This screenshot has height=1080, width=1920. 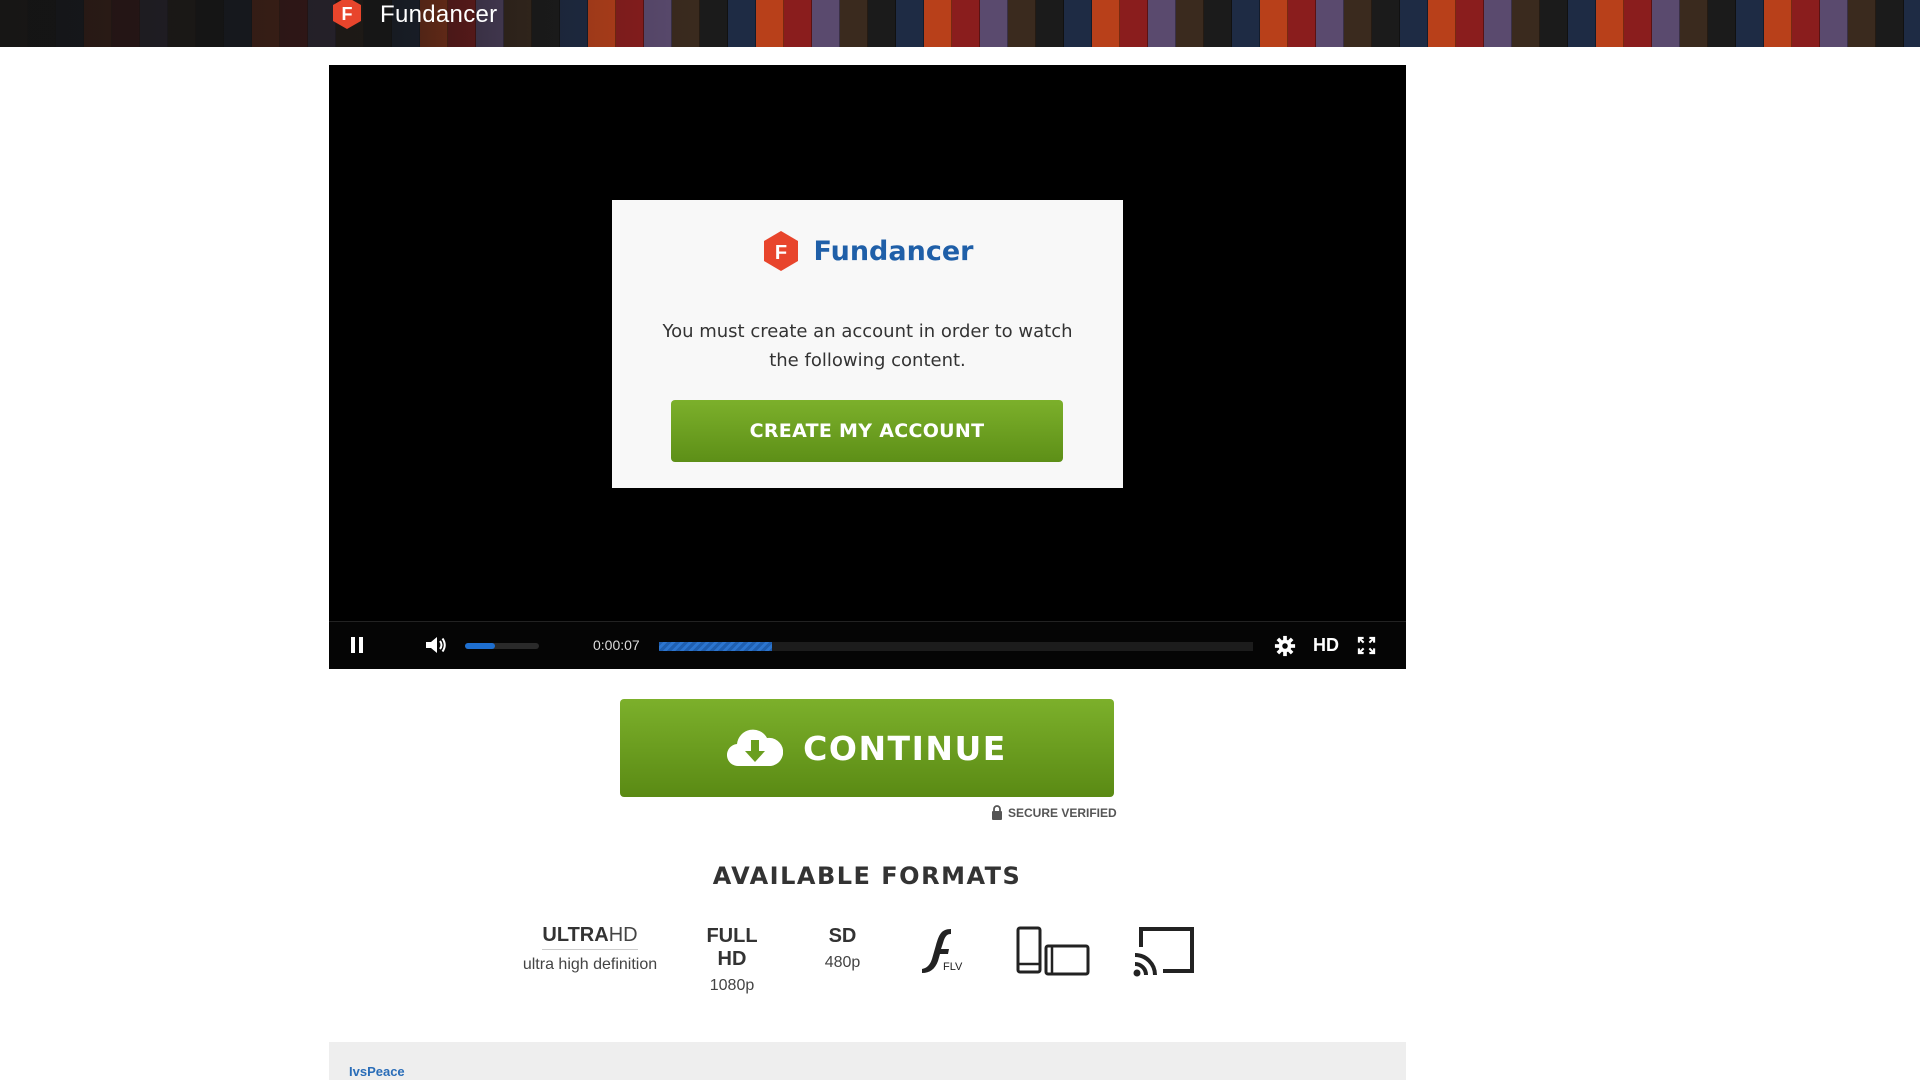 I want to click on sd-sub: 480p, so click(x=842, y=962).